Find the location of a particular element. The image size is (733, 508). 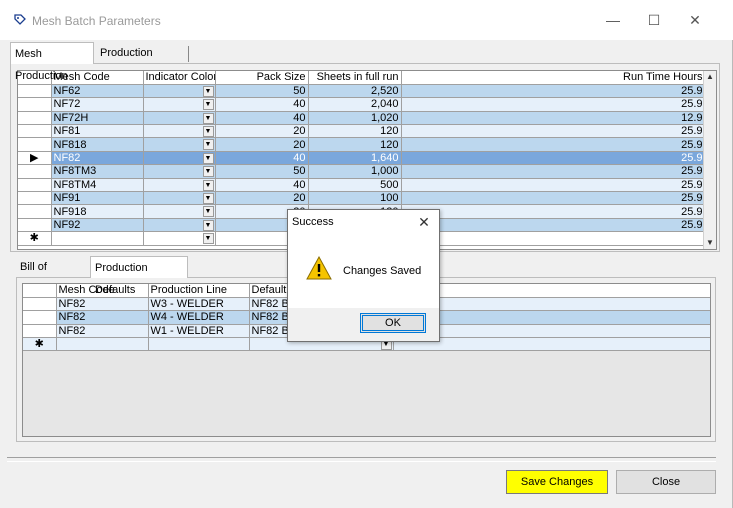

col-header-run-time: Run Time Hours is located at coordinates (553, 78).